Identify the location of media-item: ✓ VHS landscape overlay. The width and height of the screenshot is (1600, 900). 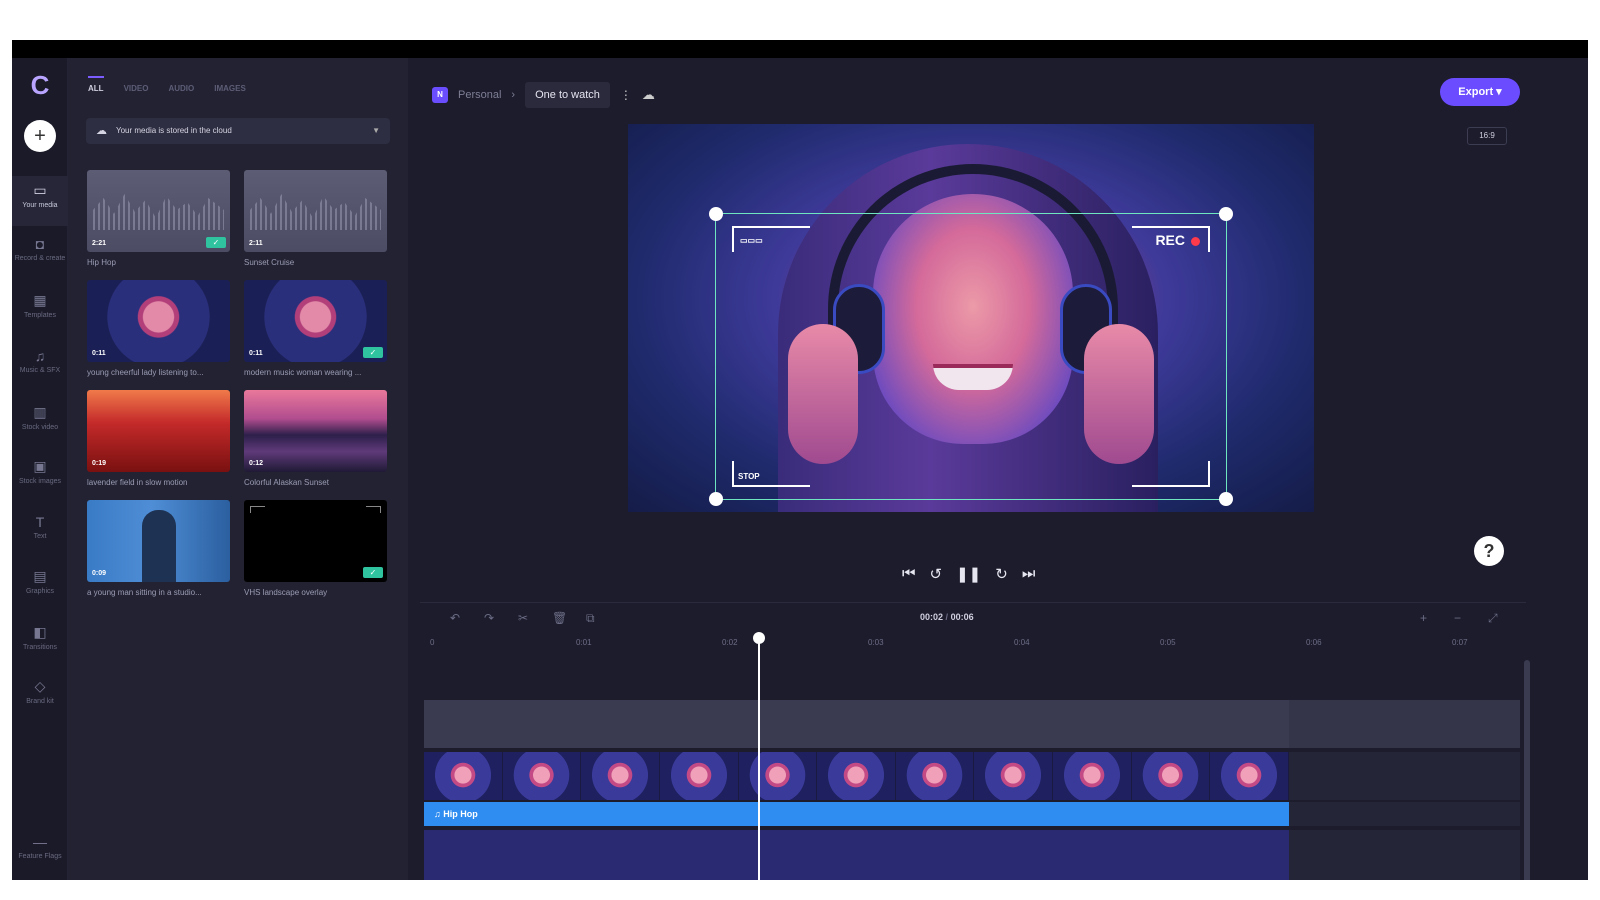
(315, 548).